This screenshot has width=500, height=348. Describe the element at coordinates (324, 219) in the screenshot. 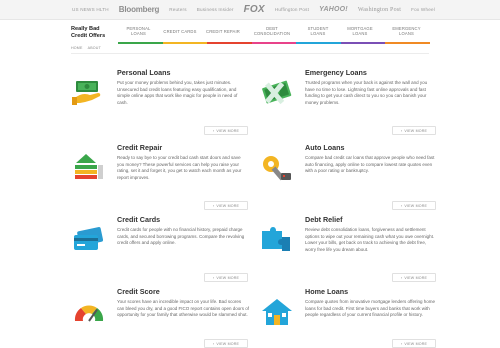

I see `card-title: Debt Relief` at that location.